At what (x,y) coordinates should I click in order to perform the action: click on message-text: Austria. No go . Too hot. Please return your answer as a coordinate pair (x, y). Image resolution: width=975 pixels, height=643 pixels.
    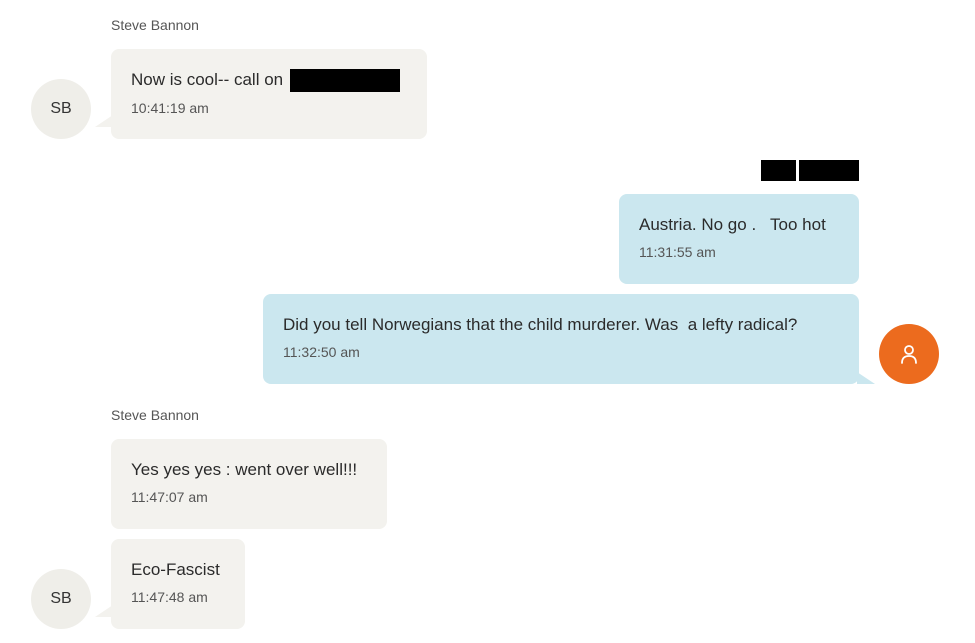
    Looking at the image, I should click on (732, 224).